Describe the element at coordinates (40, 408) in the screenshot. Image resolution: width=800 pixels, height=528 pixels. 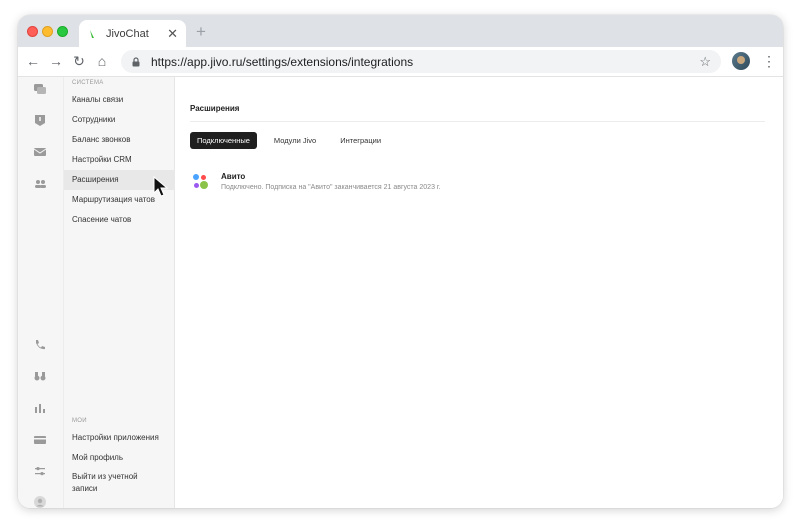
I see `stats-icon` at that location.